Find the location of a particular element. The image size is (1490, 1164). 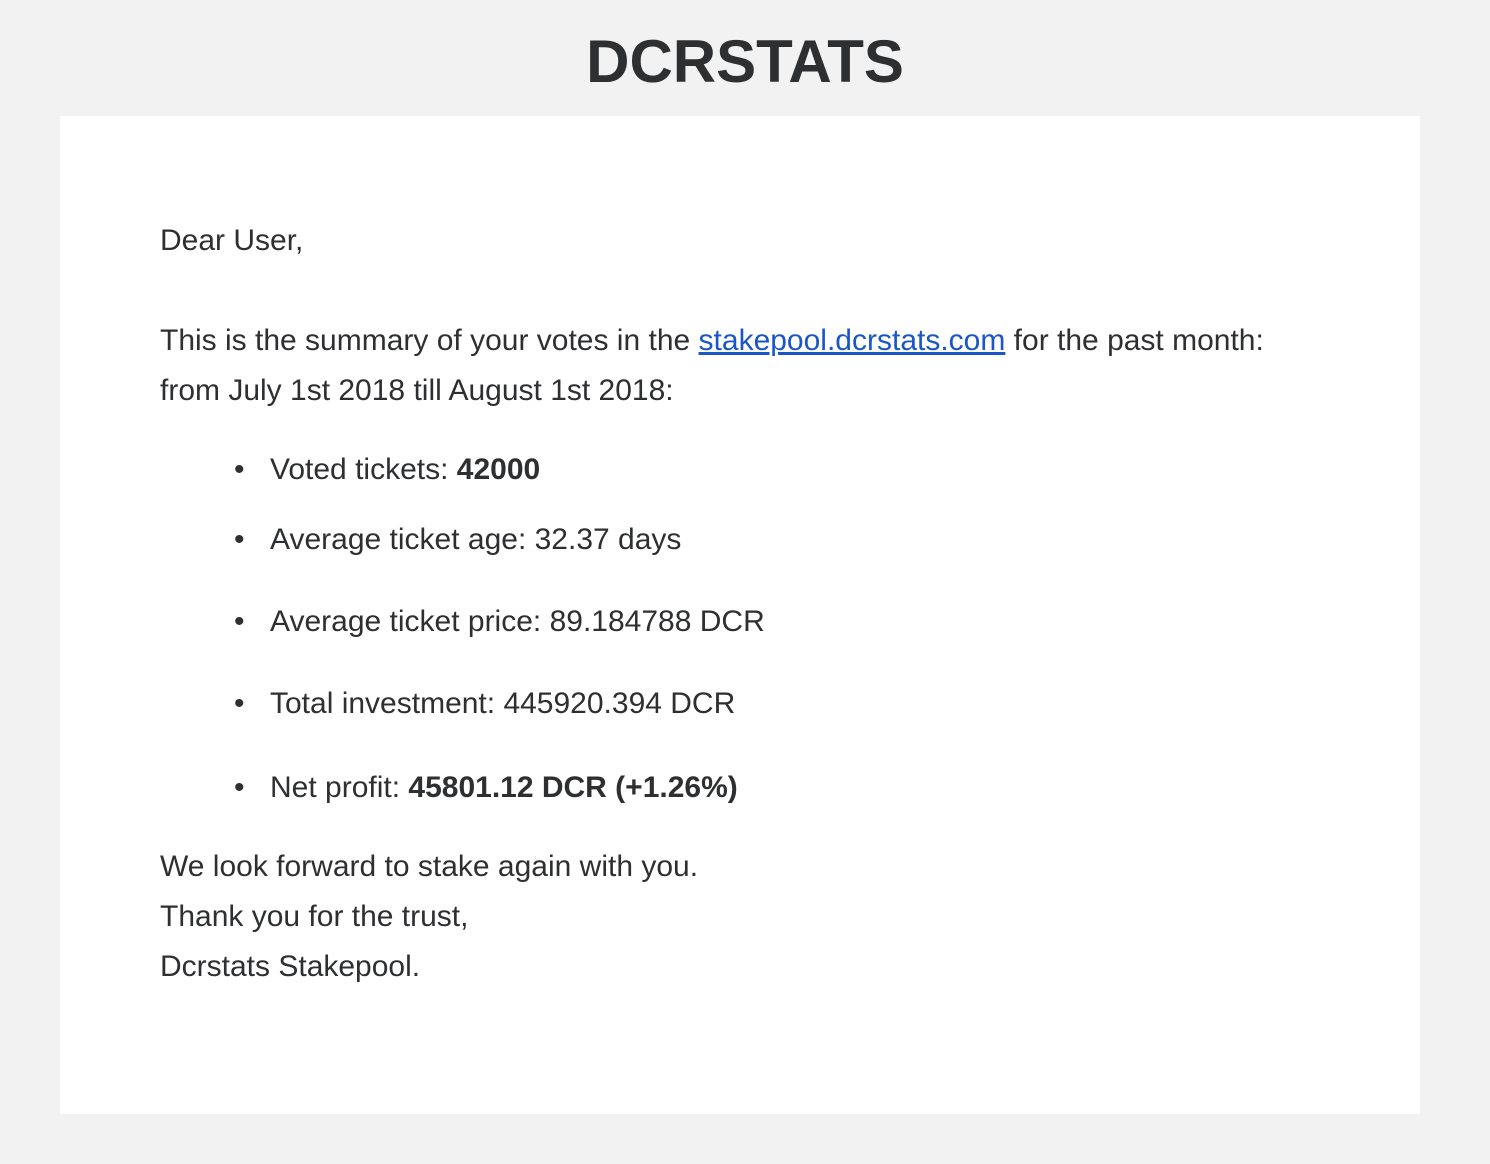

signature: Dcrstats Stakepool. is located at coordinates (290, 966).